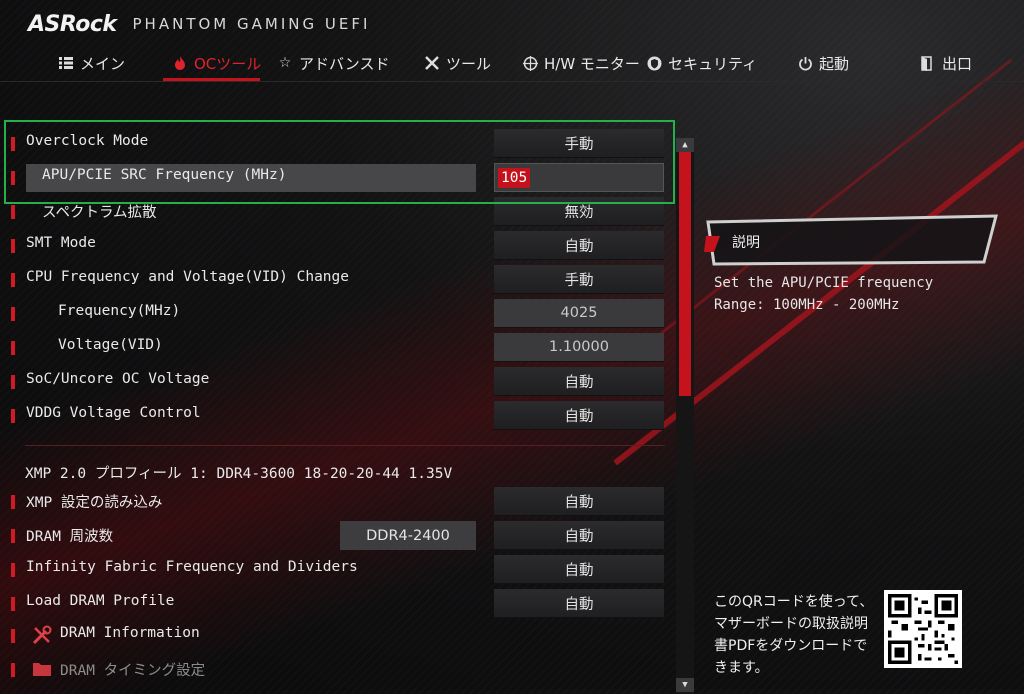 The image size is (1024, 694). I want to click on exit-door-icon, so click(928, 63).